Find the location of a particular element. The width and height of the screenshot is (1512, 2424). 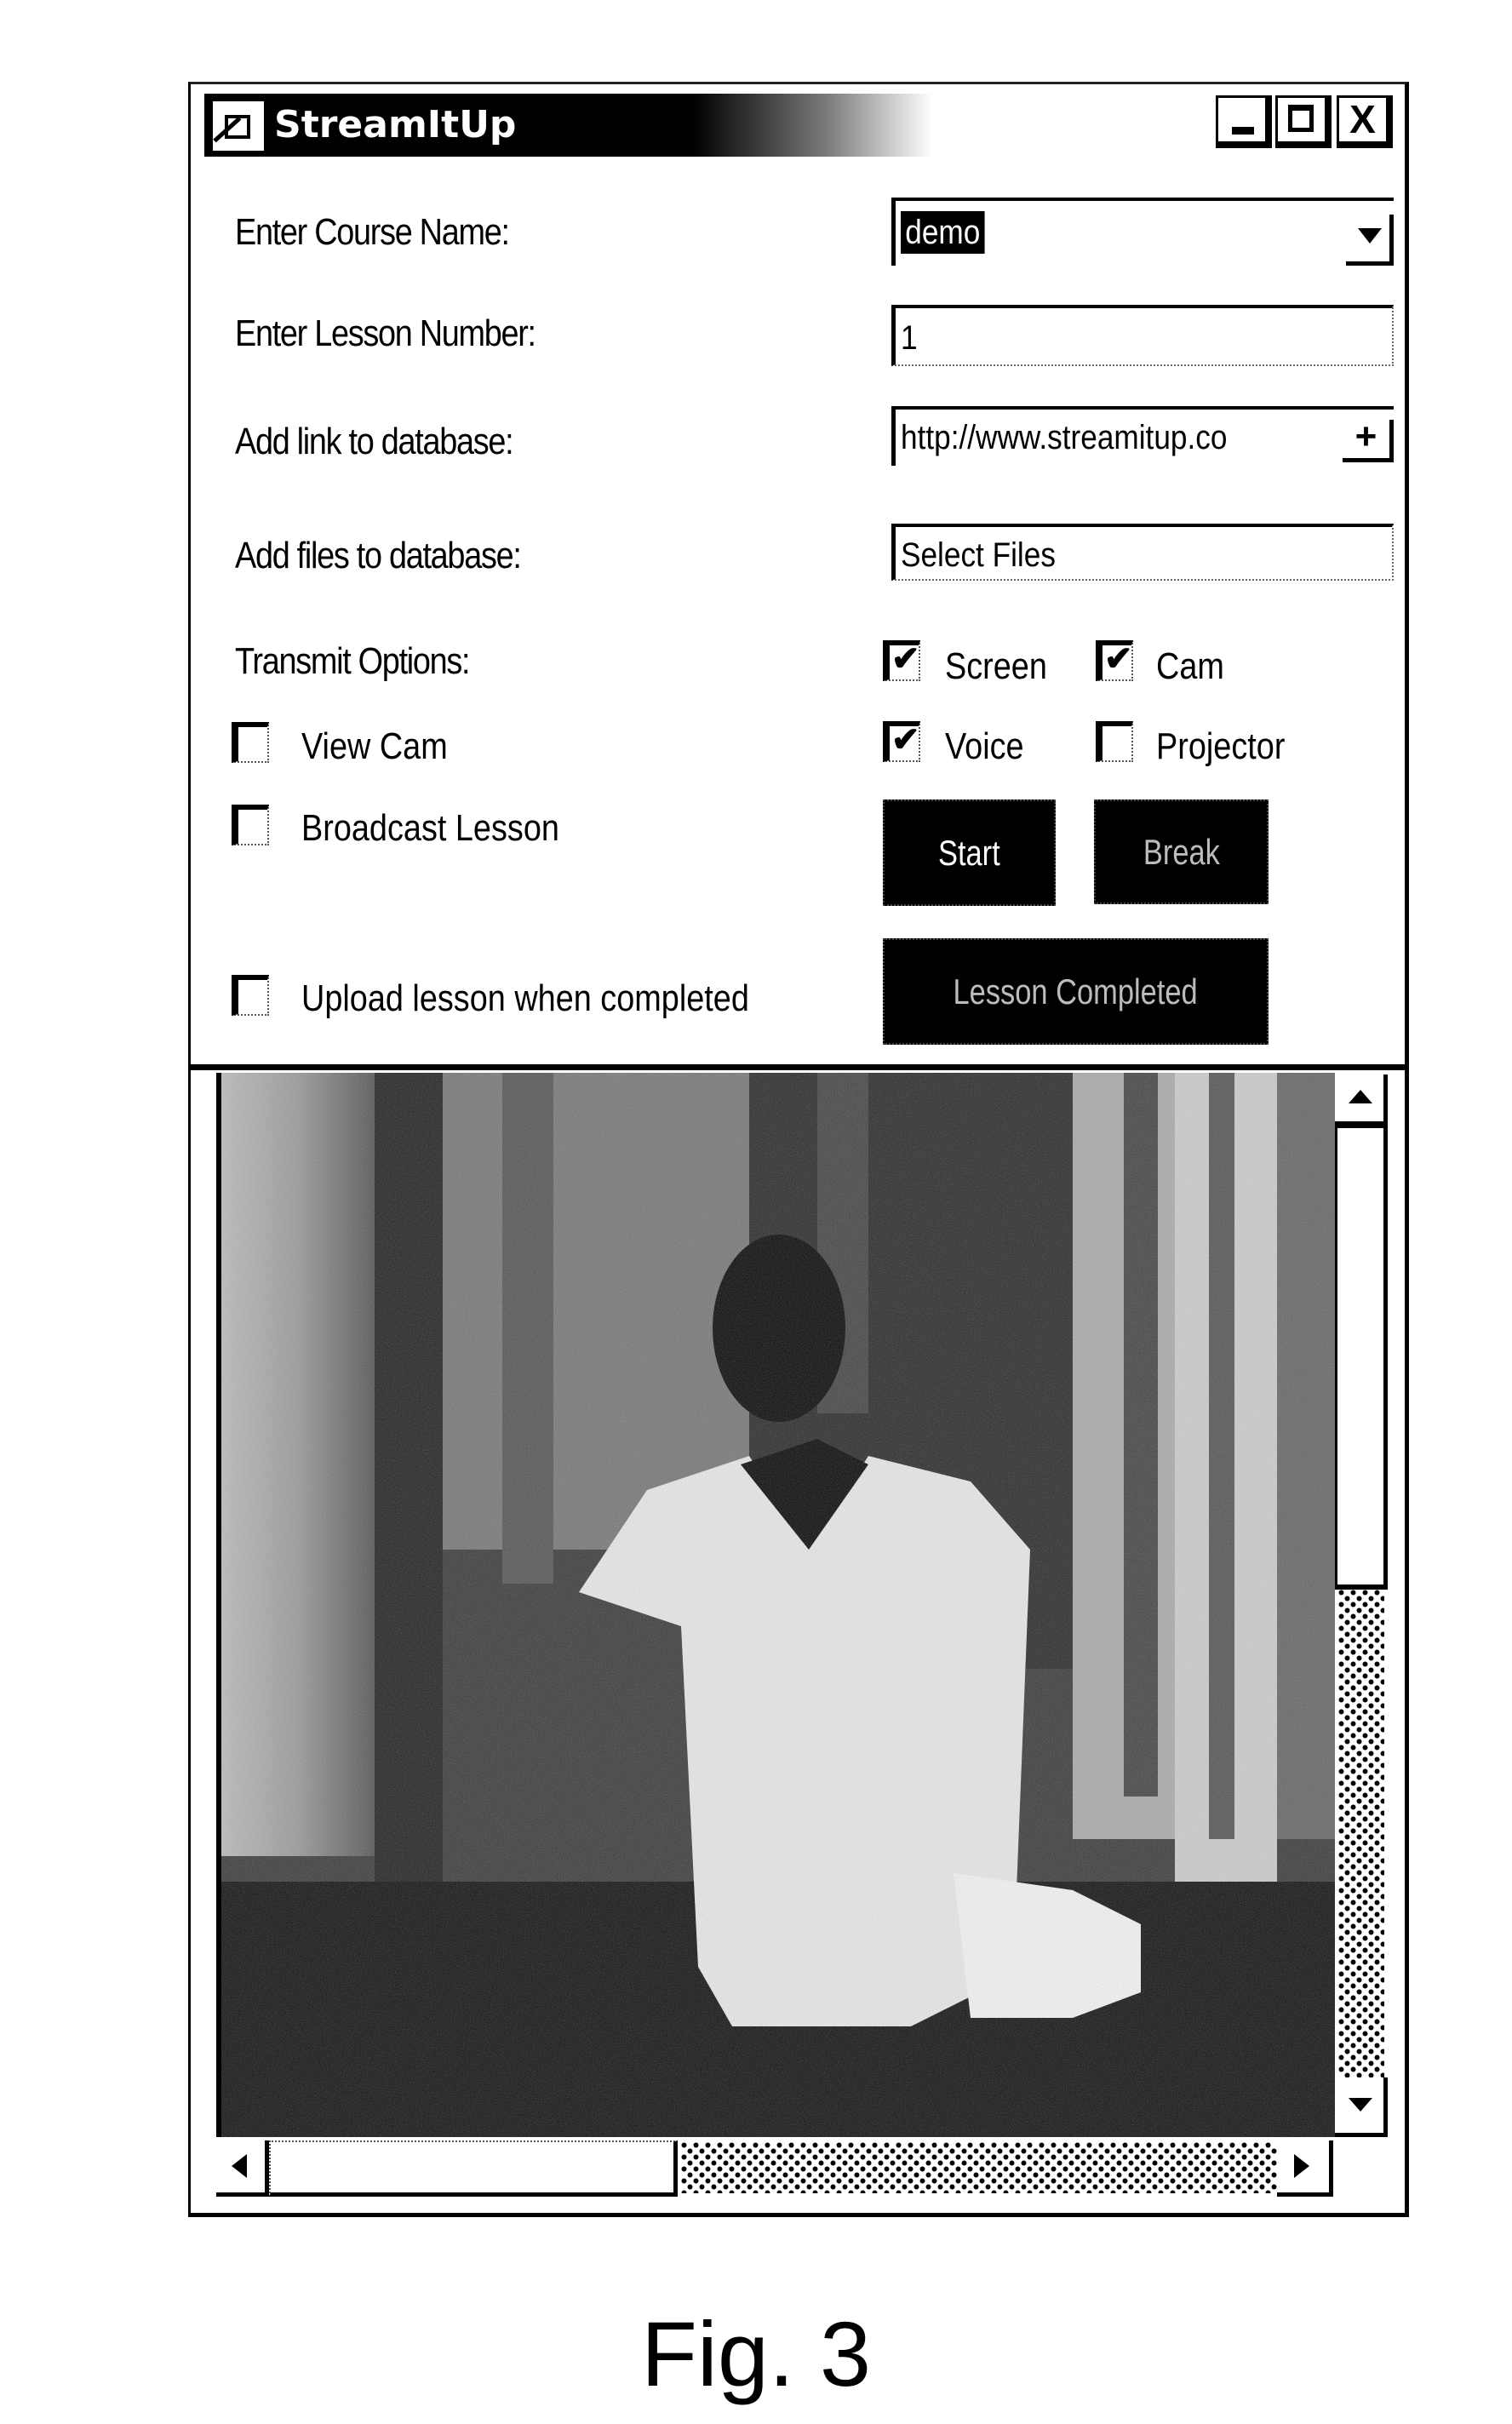

lesson-number-value: 1 is located at coordinates (909, 338).